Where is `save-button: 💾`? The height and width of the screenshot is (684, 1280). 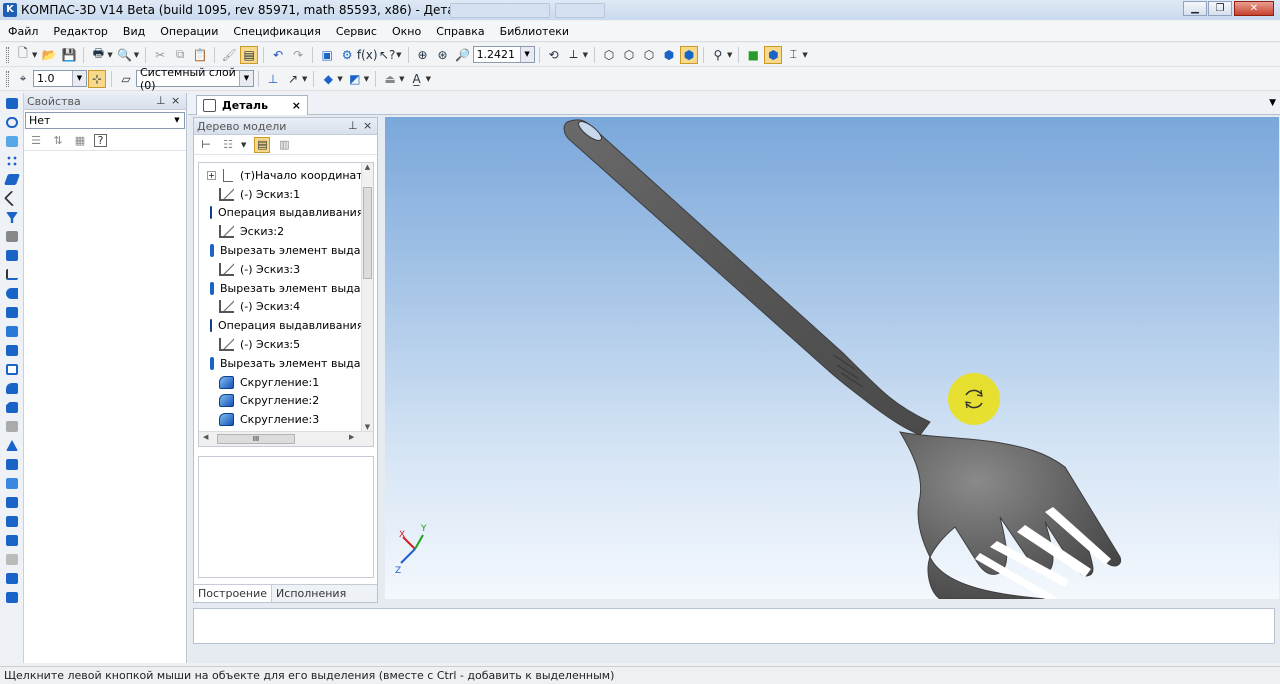 save-button: 💾 is located at coordinates (69, 55).